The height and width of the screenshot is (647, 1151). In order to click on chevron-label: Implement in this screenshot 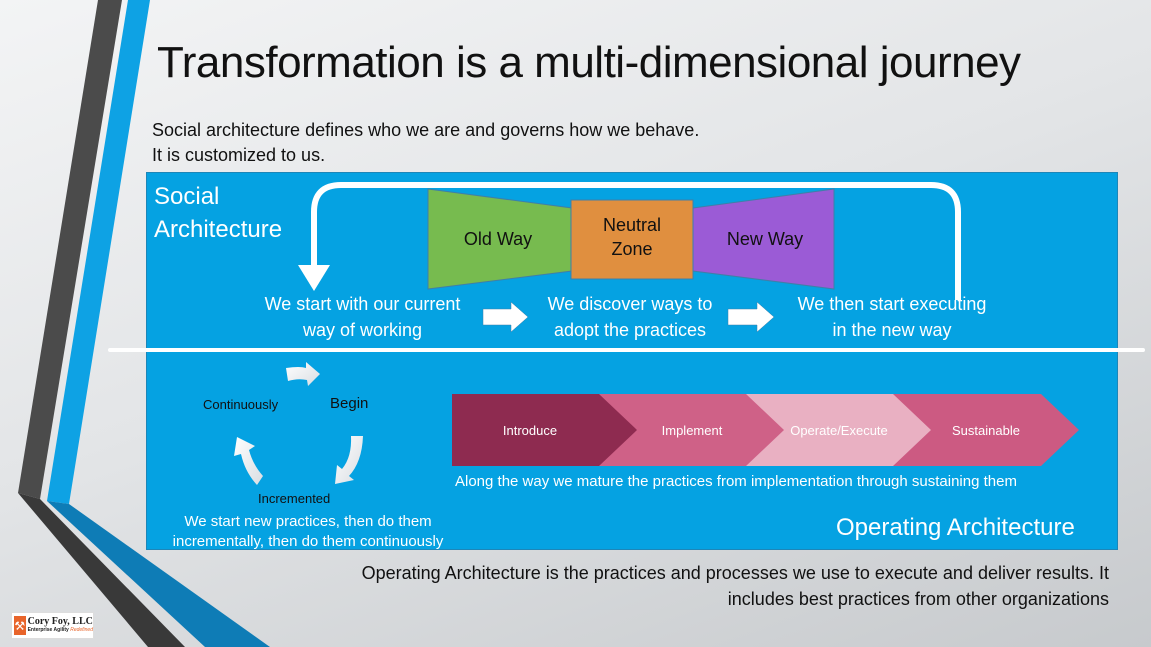, I will do `click(692, 430)`.